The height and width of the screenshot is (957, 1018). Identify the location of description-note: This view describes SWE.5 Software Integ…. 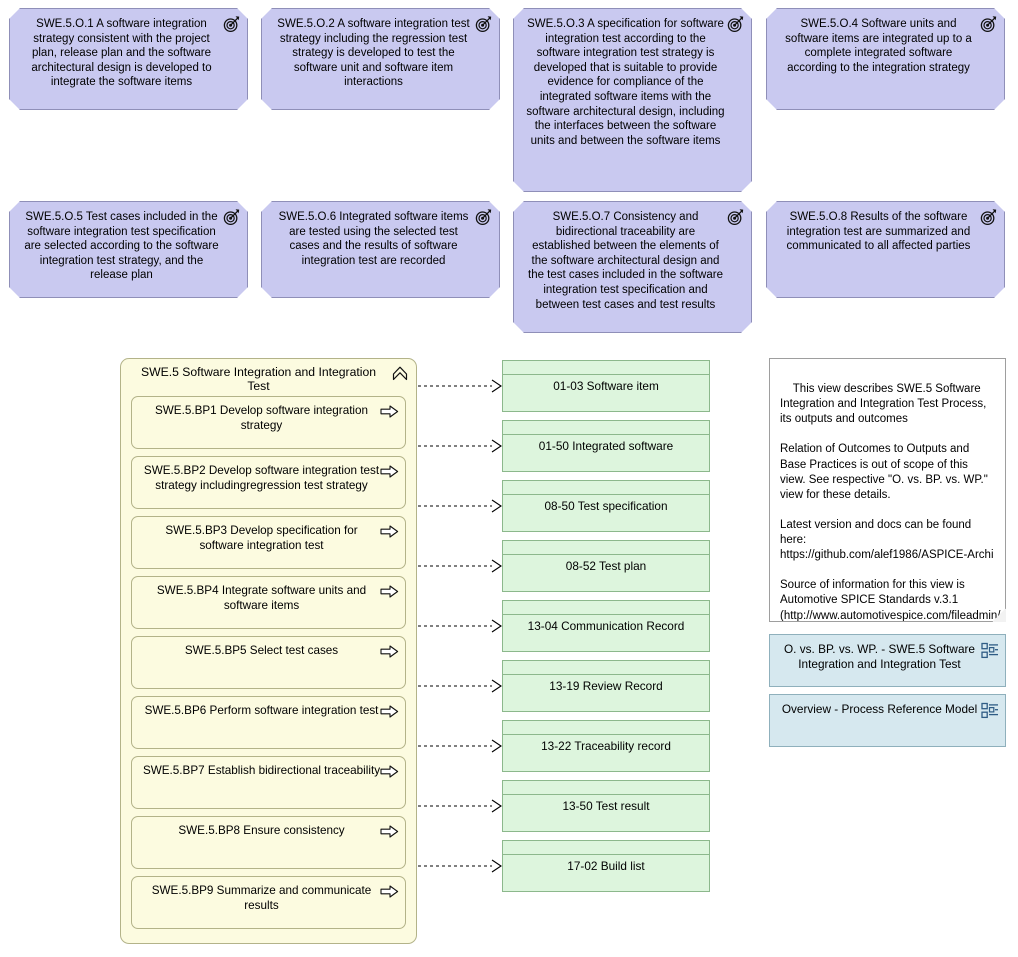
(887, 490).